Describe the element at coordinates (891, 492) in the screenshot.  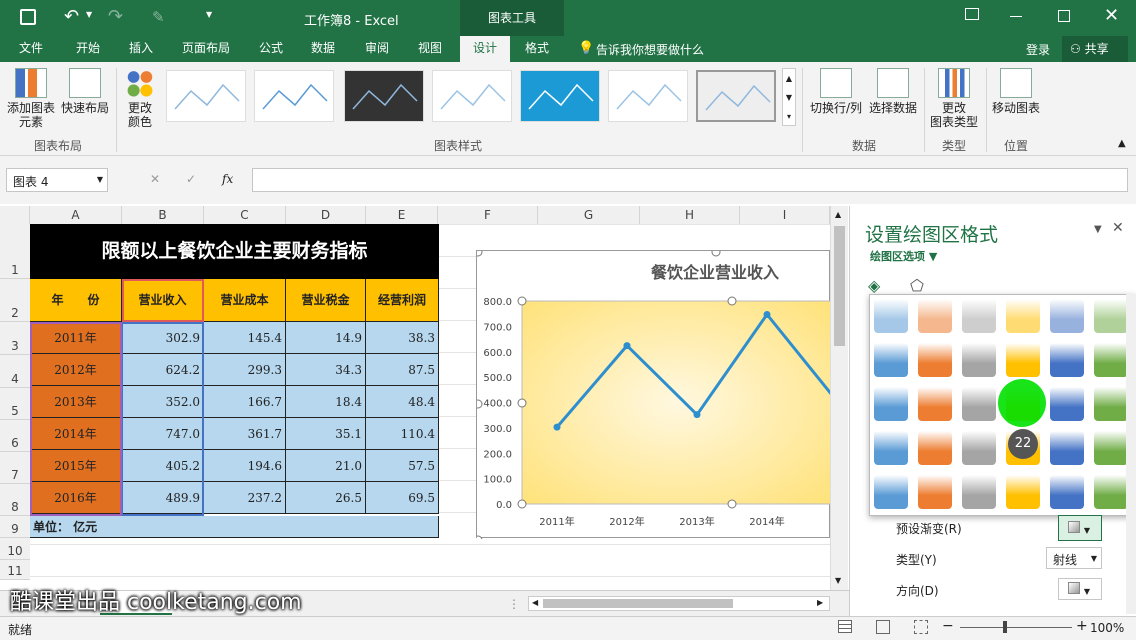
I see `gradient-swatch-r5c1` at that location.